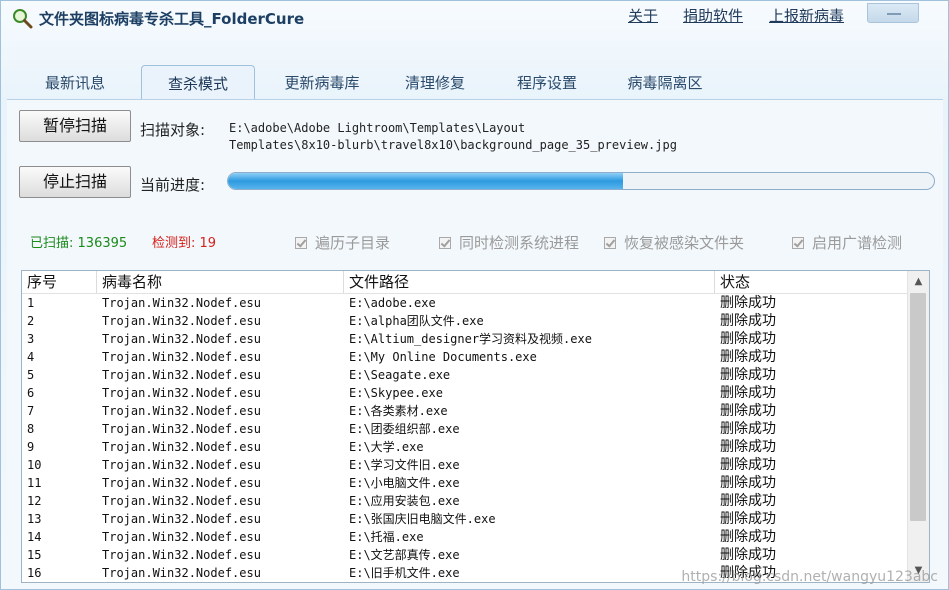 The height and width of the screenshot is (590, 949). Describe the element at coordinates (59, 282) in the screenshot. I see `column-header-index: 序号` at that location.